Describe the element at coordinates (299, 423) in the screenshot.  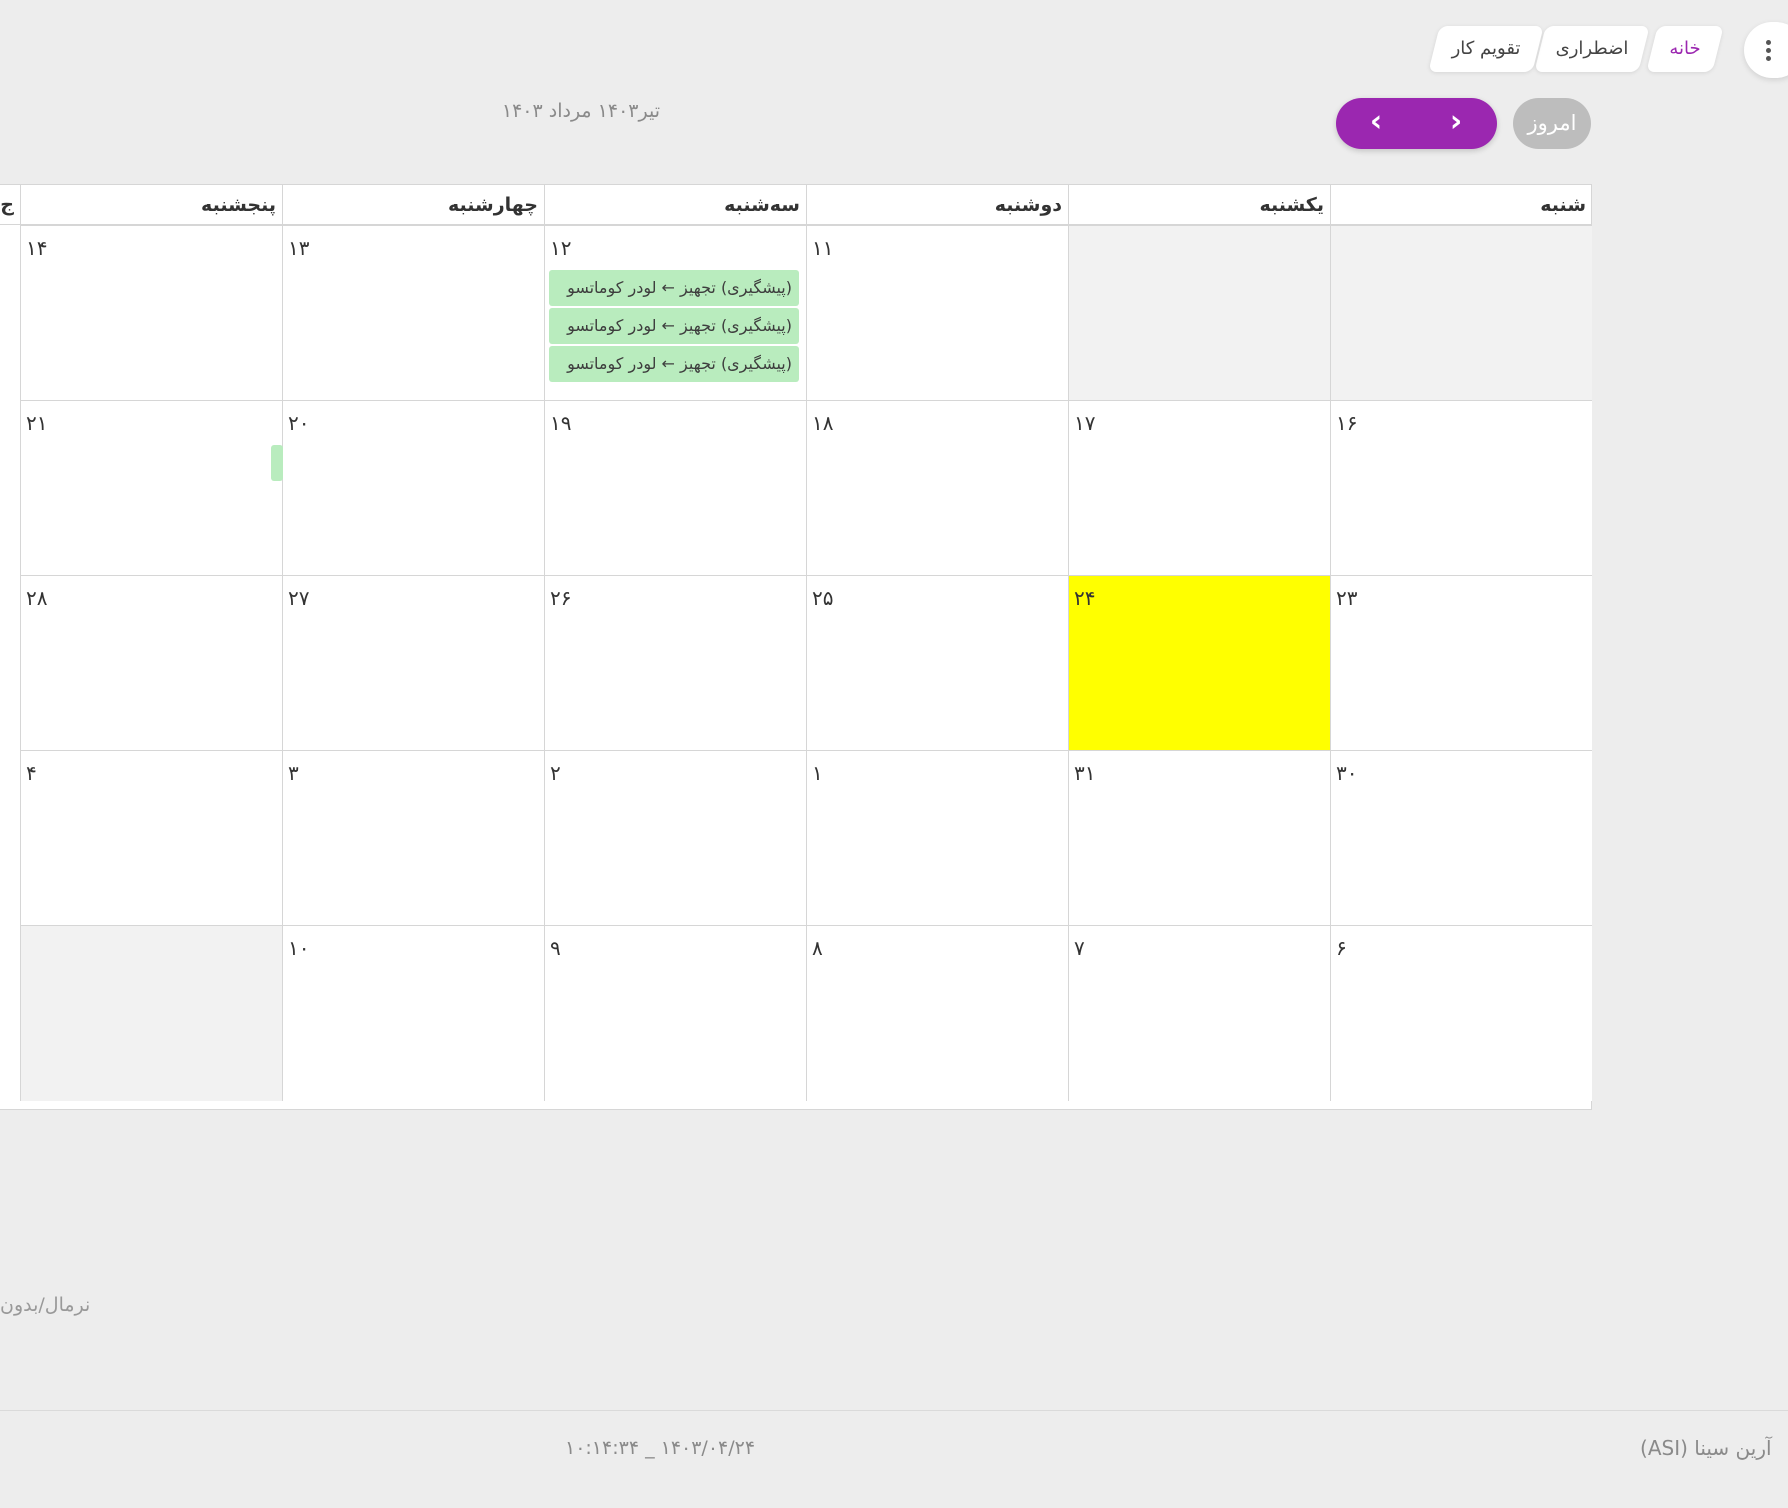
I see `day-number: ۲۰` at that location.